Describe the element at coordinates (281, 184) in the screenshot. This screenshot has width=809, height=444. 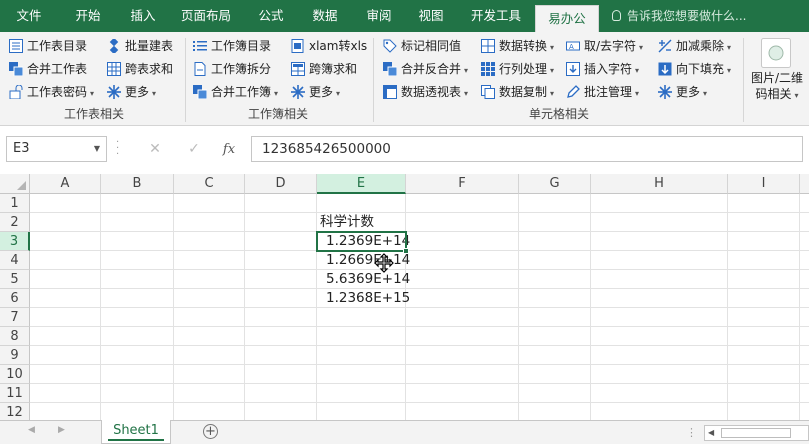
I see `column-header-d: D` at that location.